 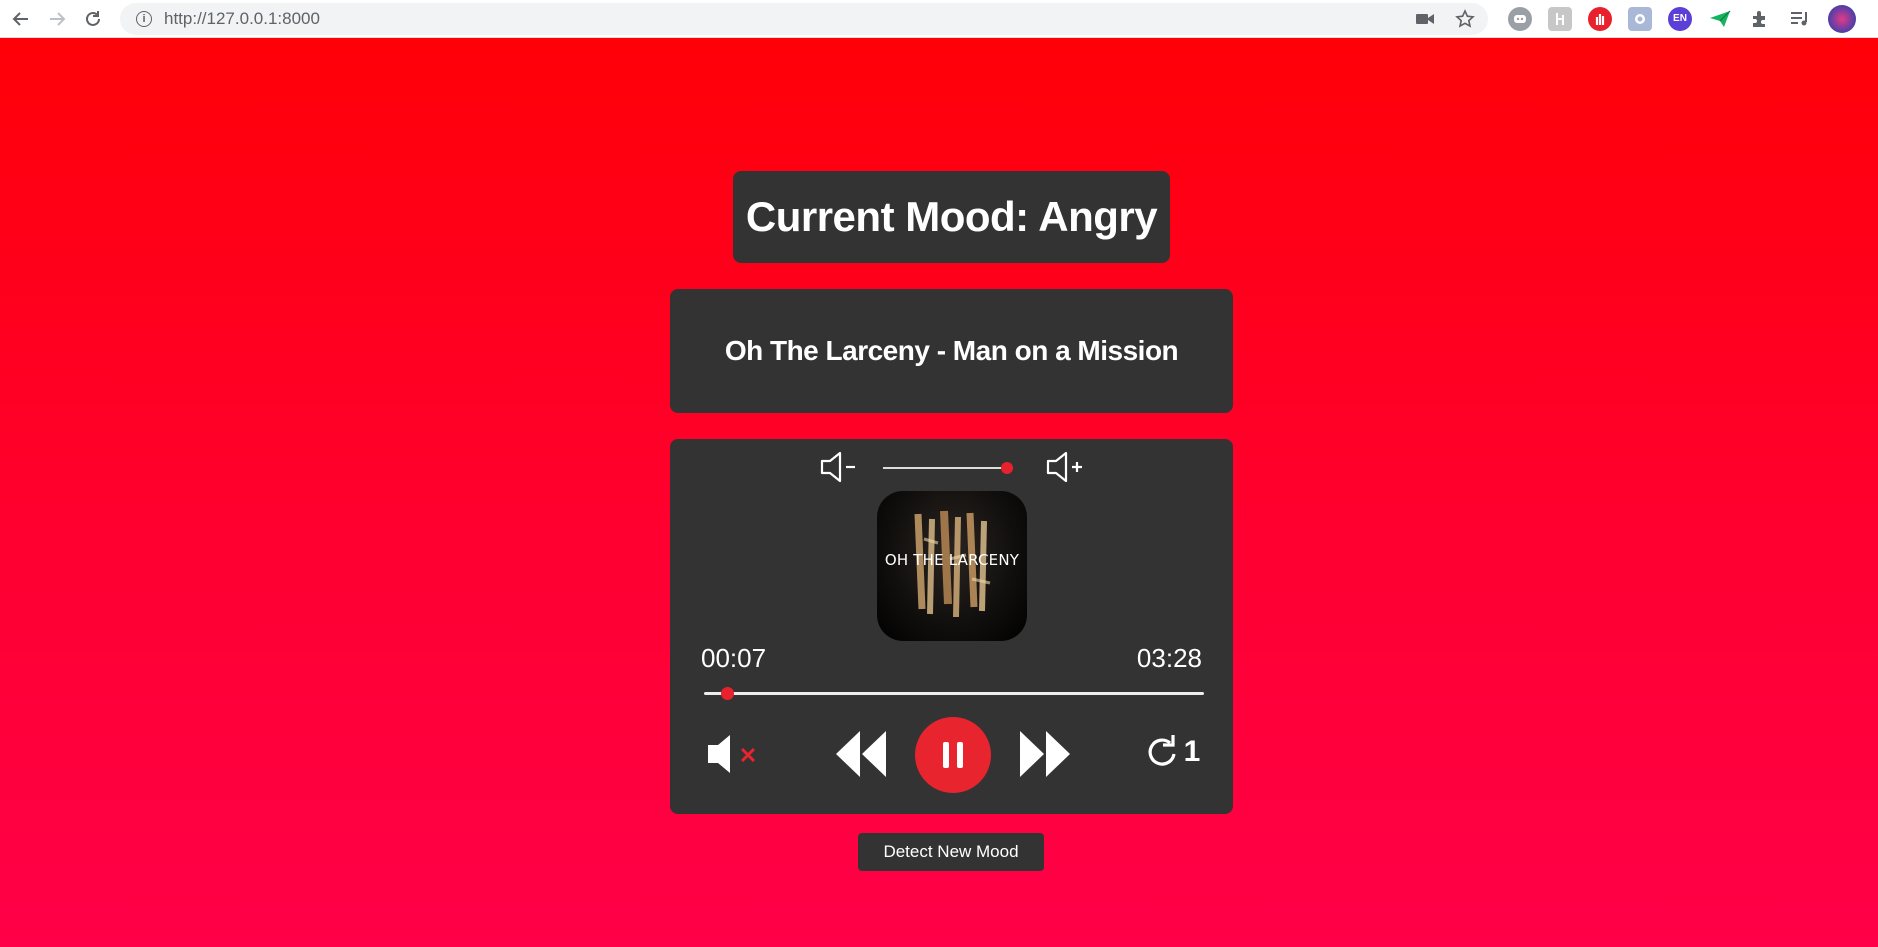 What do you see at coordinates (951, 217) in the screenshot?
I see `current-mood-heading: Current Mood: Angry` at bounding box center [951, 217].